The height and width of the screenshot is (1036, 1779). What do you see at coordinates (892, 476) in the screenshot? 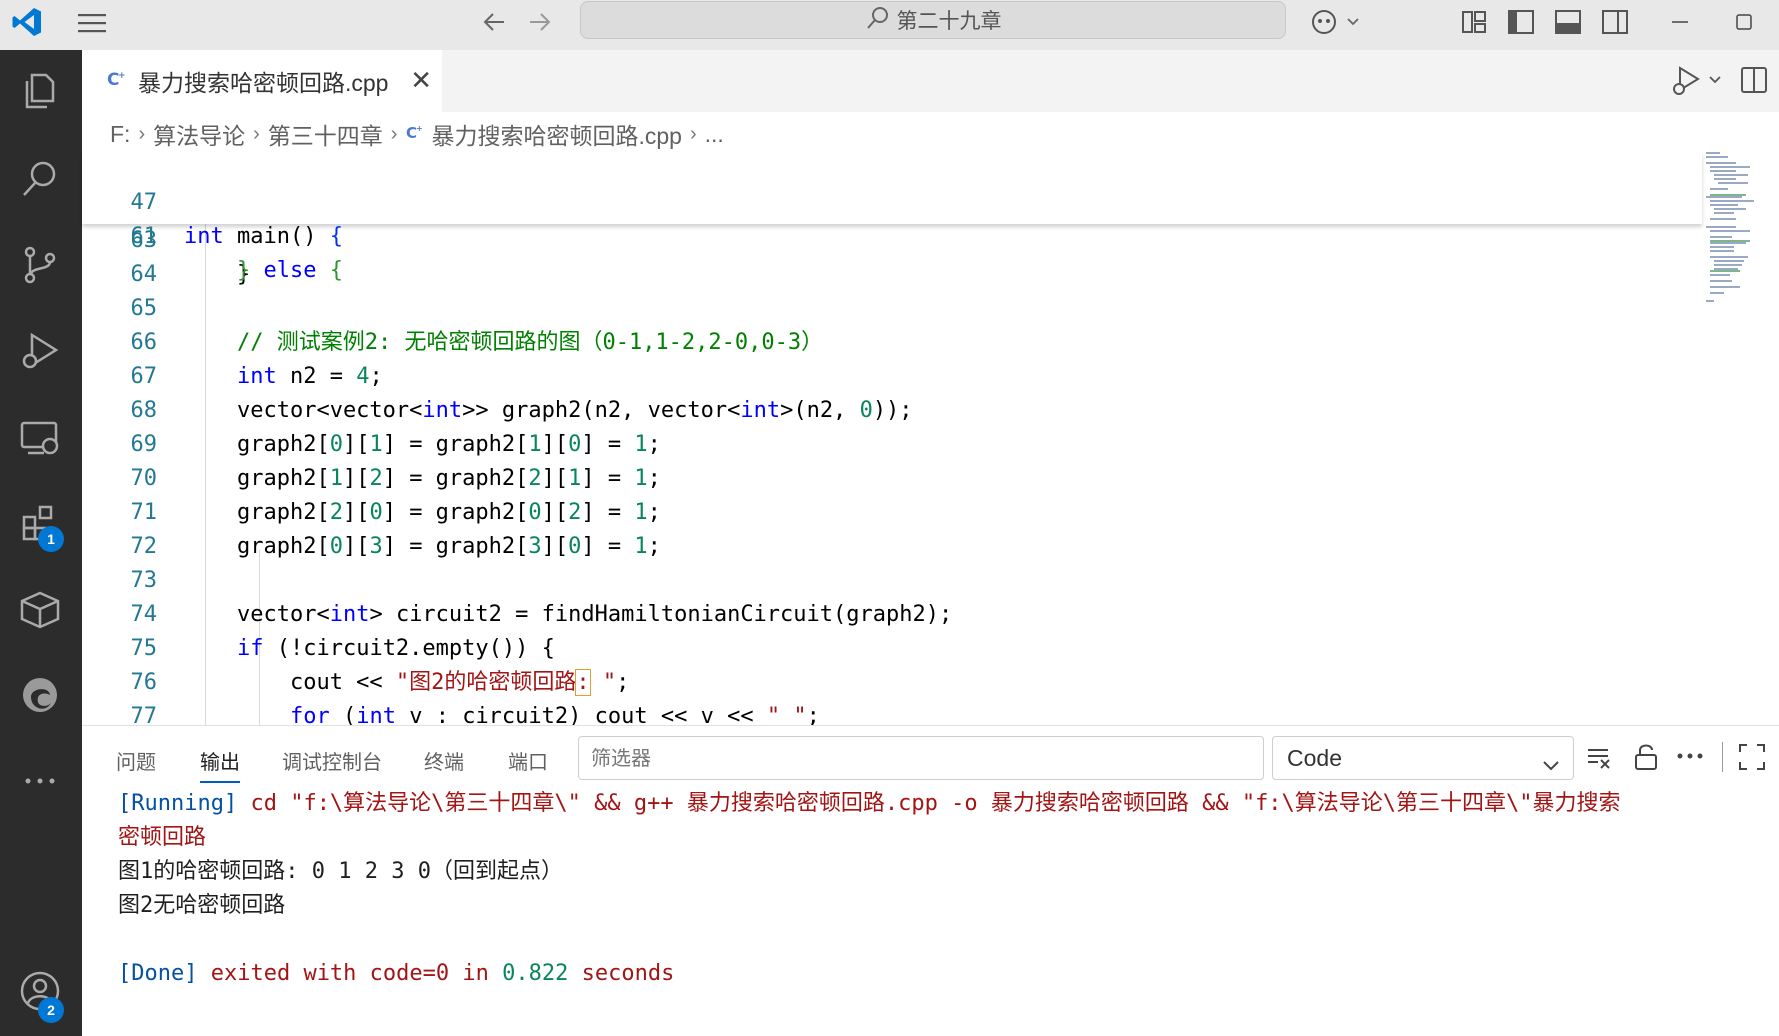
I see `code-line: 70 graph2[2][0] = graph2[0][2] = 1;` at bounding box center [892, 476].